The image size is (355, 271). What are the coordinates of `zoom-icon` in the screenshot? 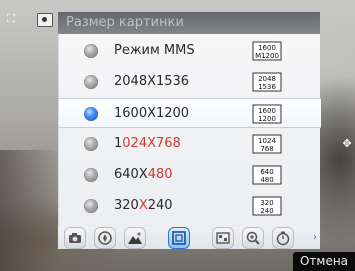 It's located at (253, 238).